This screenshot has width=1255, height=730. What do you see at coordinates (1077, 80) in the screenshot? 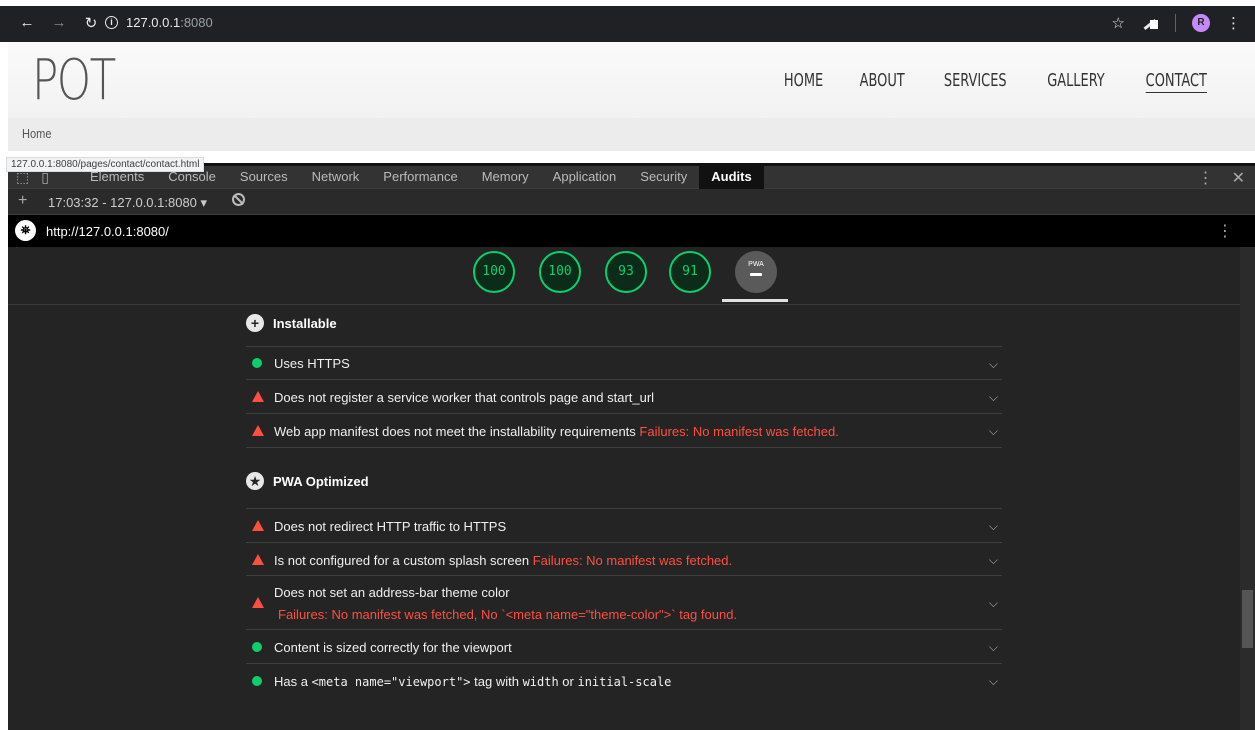
I see `nav-gallery: GALLERY` at bounding box center [1077, 80].